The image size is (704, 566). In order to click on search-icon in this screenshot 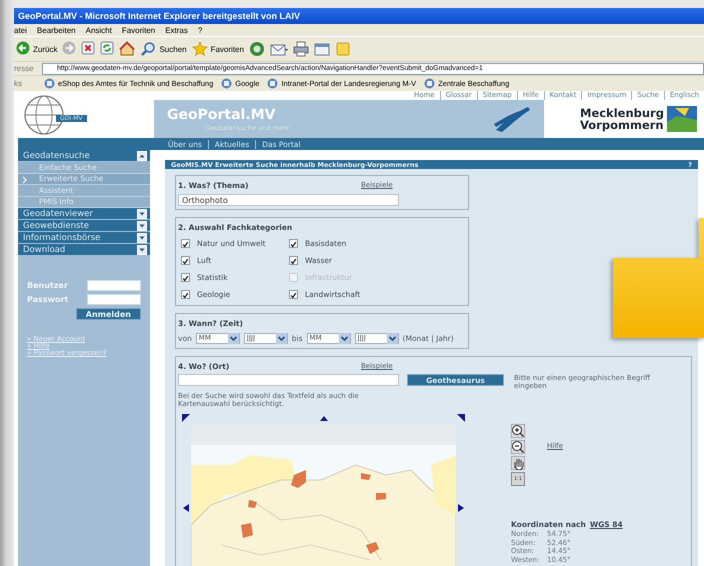, I will do `click(148, 49)`.